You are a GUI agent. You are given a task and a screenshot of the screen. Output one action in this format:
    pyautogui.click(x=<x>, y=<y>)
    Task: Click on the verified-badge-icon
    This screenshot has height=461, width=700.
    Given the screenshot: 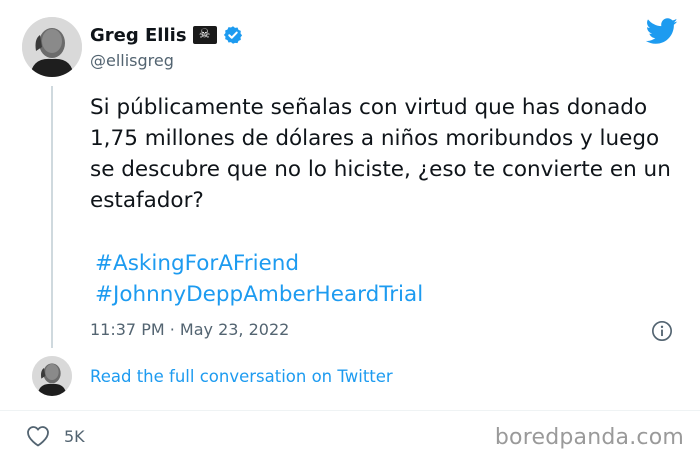 What is the action you would take?
    pyautogui.click(x=232, y=35)
    